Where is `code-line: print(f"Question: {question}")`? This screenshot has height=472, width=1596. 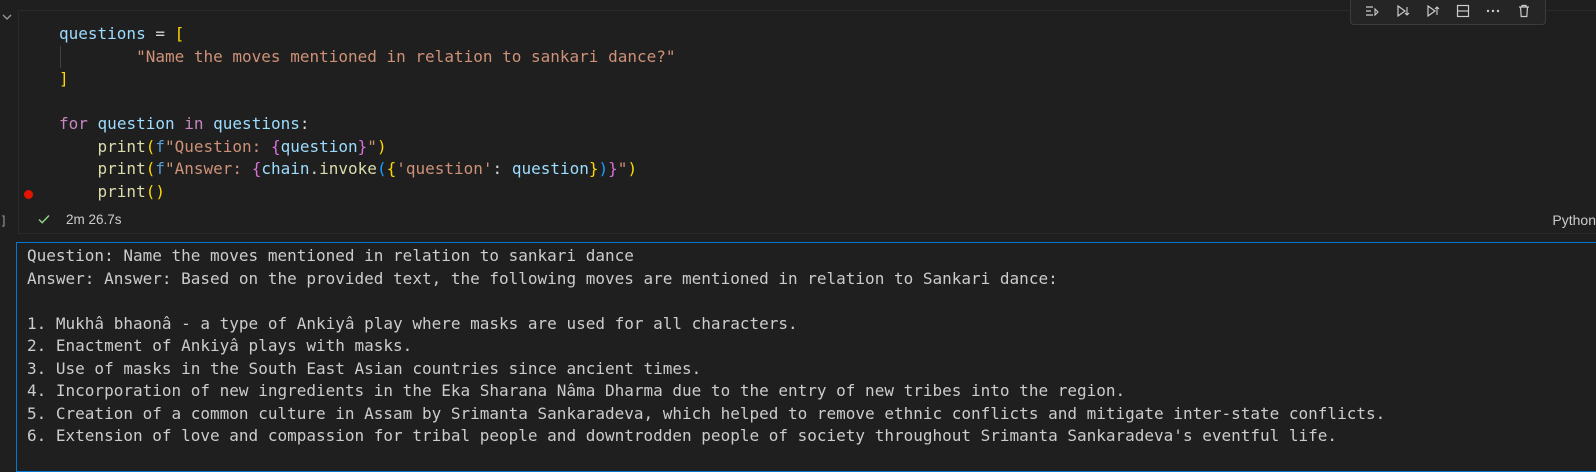 code-line: print(f"Question: {question}") is located at coordinates (367, 147).